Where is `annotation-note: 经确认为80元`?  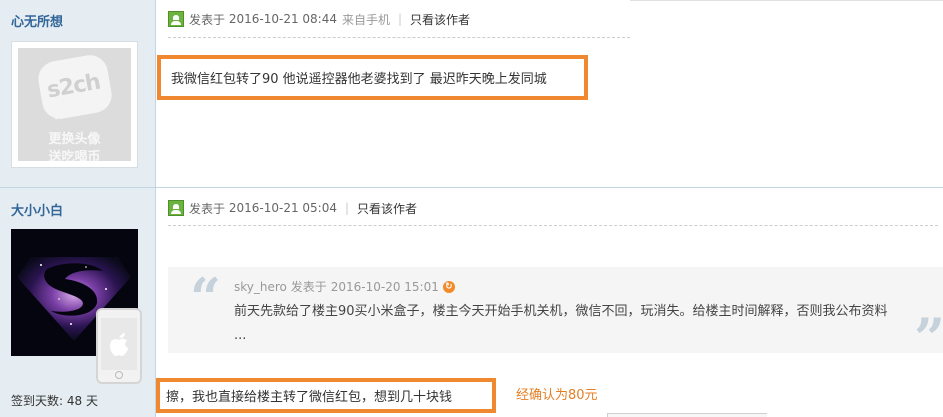 annotation-note: 经确认为80元 is located at coordinates (557, 395).